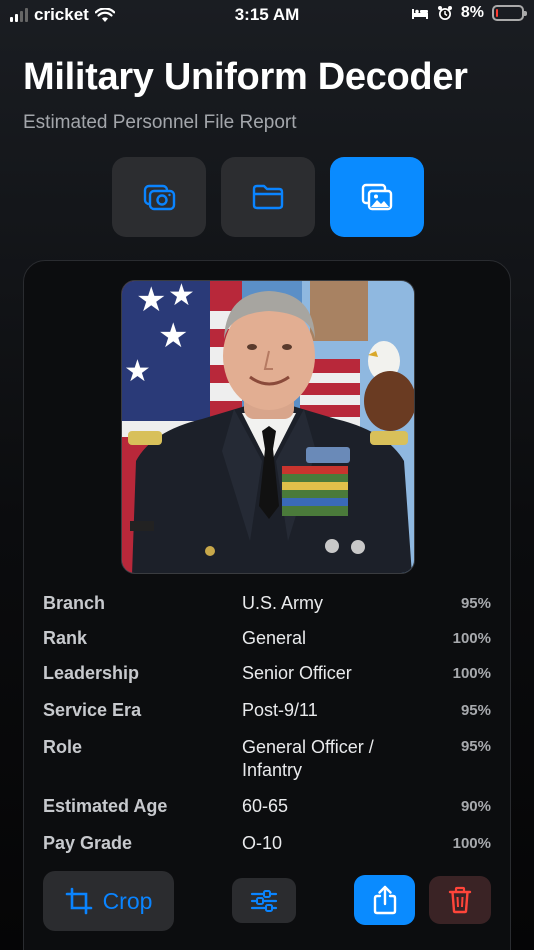  I want to click on attribute-value: General Officer / Infantry, so click(308, 758).